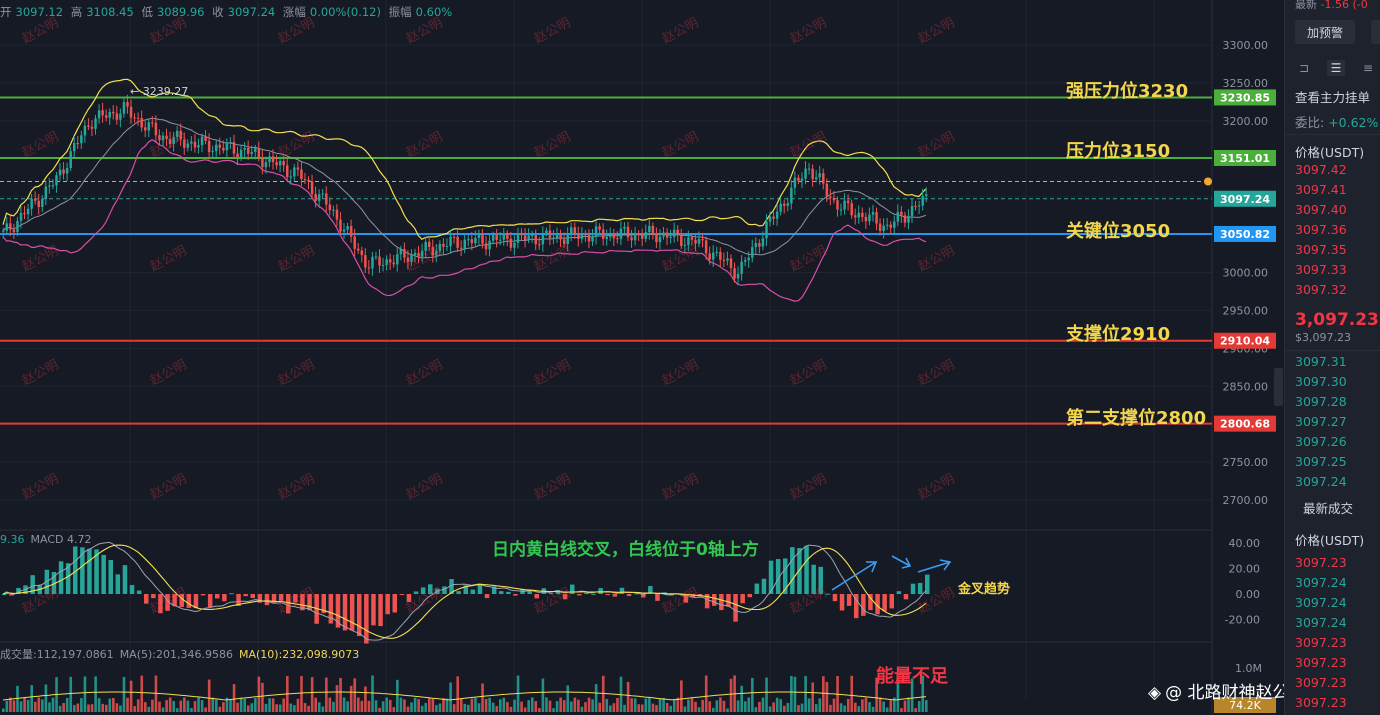  Describe the element at coordinates (1321, 421) in the screenshot. I see `bid-price: 3097.27` at that location.